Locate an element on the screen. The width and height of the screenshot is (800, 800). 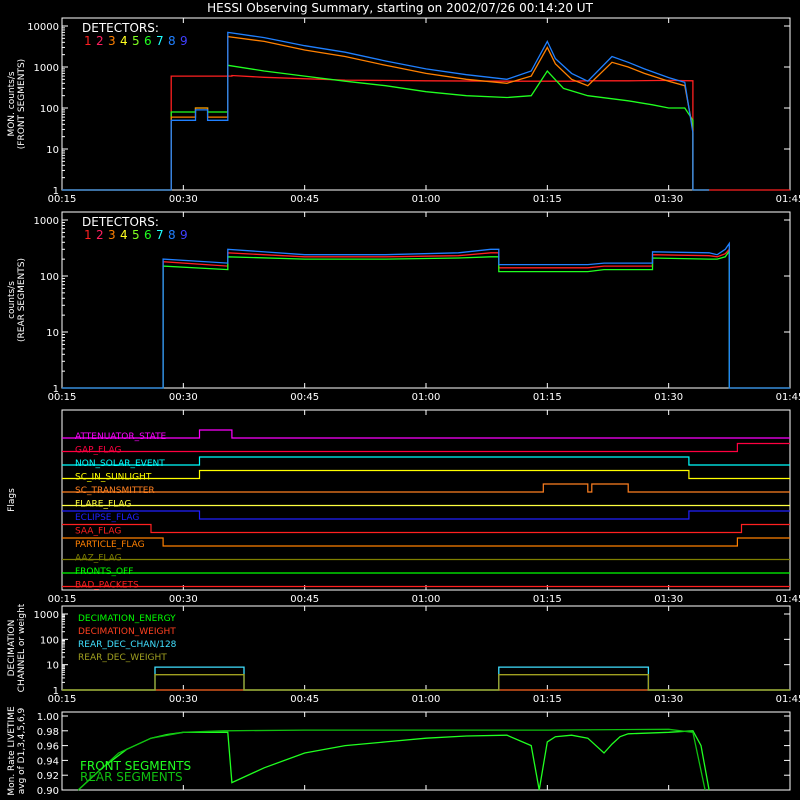
flag-label: ATTENUATOR_STATE is located at coordinates (121, 437).